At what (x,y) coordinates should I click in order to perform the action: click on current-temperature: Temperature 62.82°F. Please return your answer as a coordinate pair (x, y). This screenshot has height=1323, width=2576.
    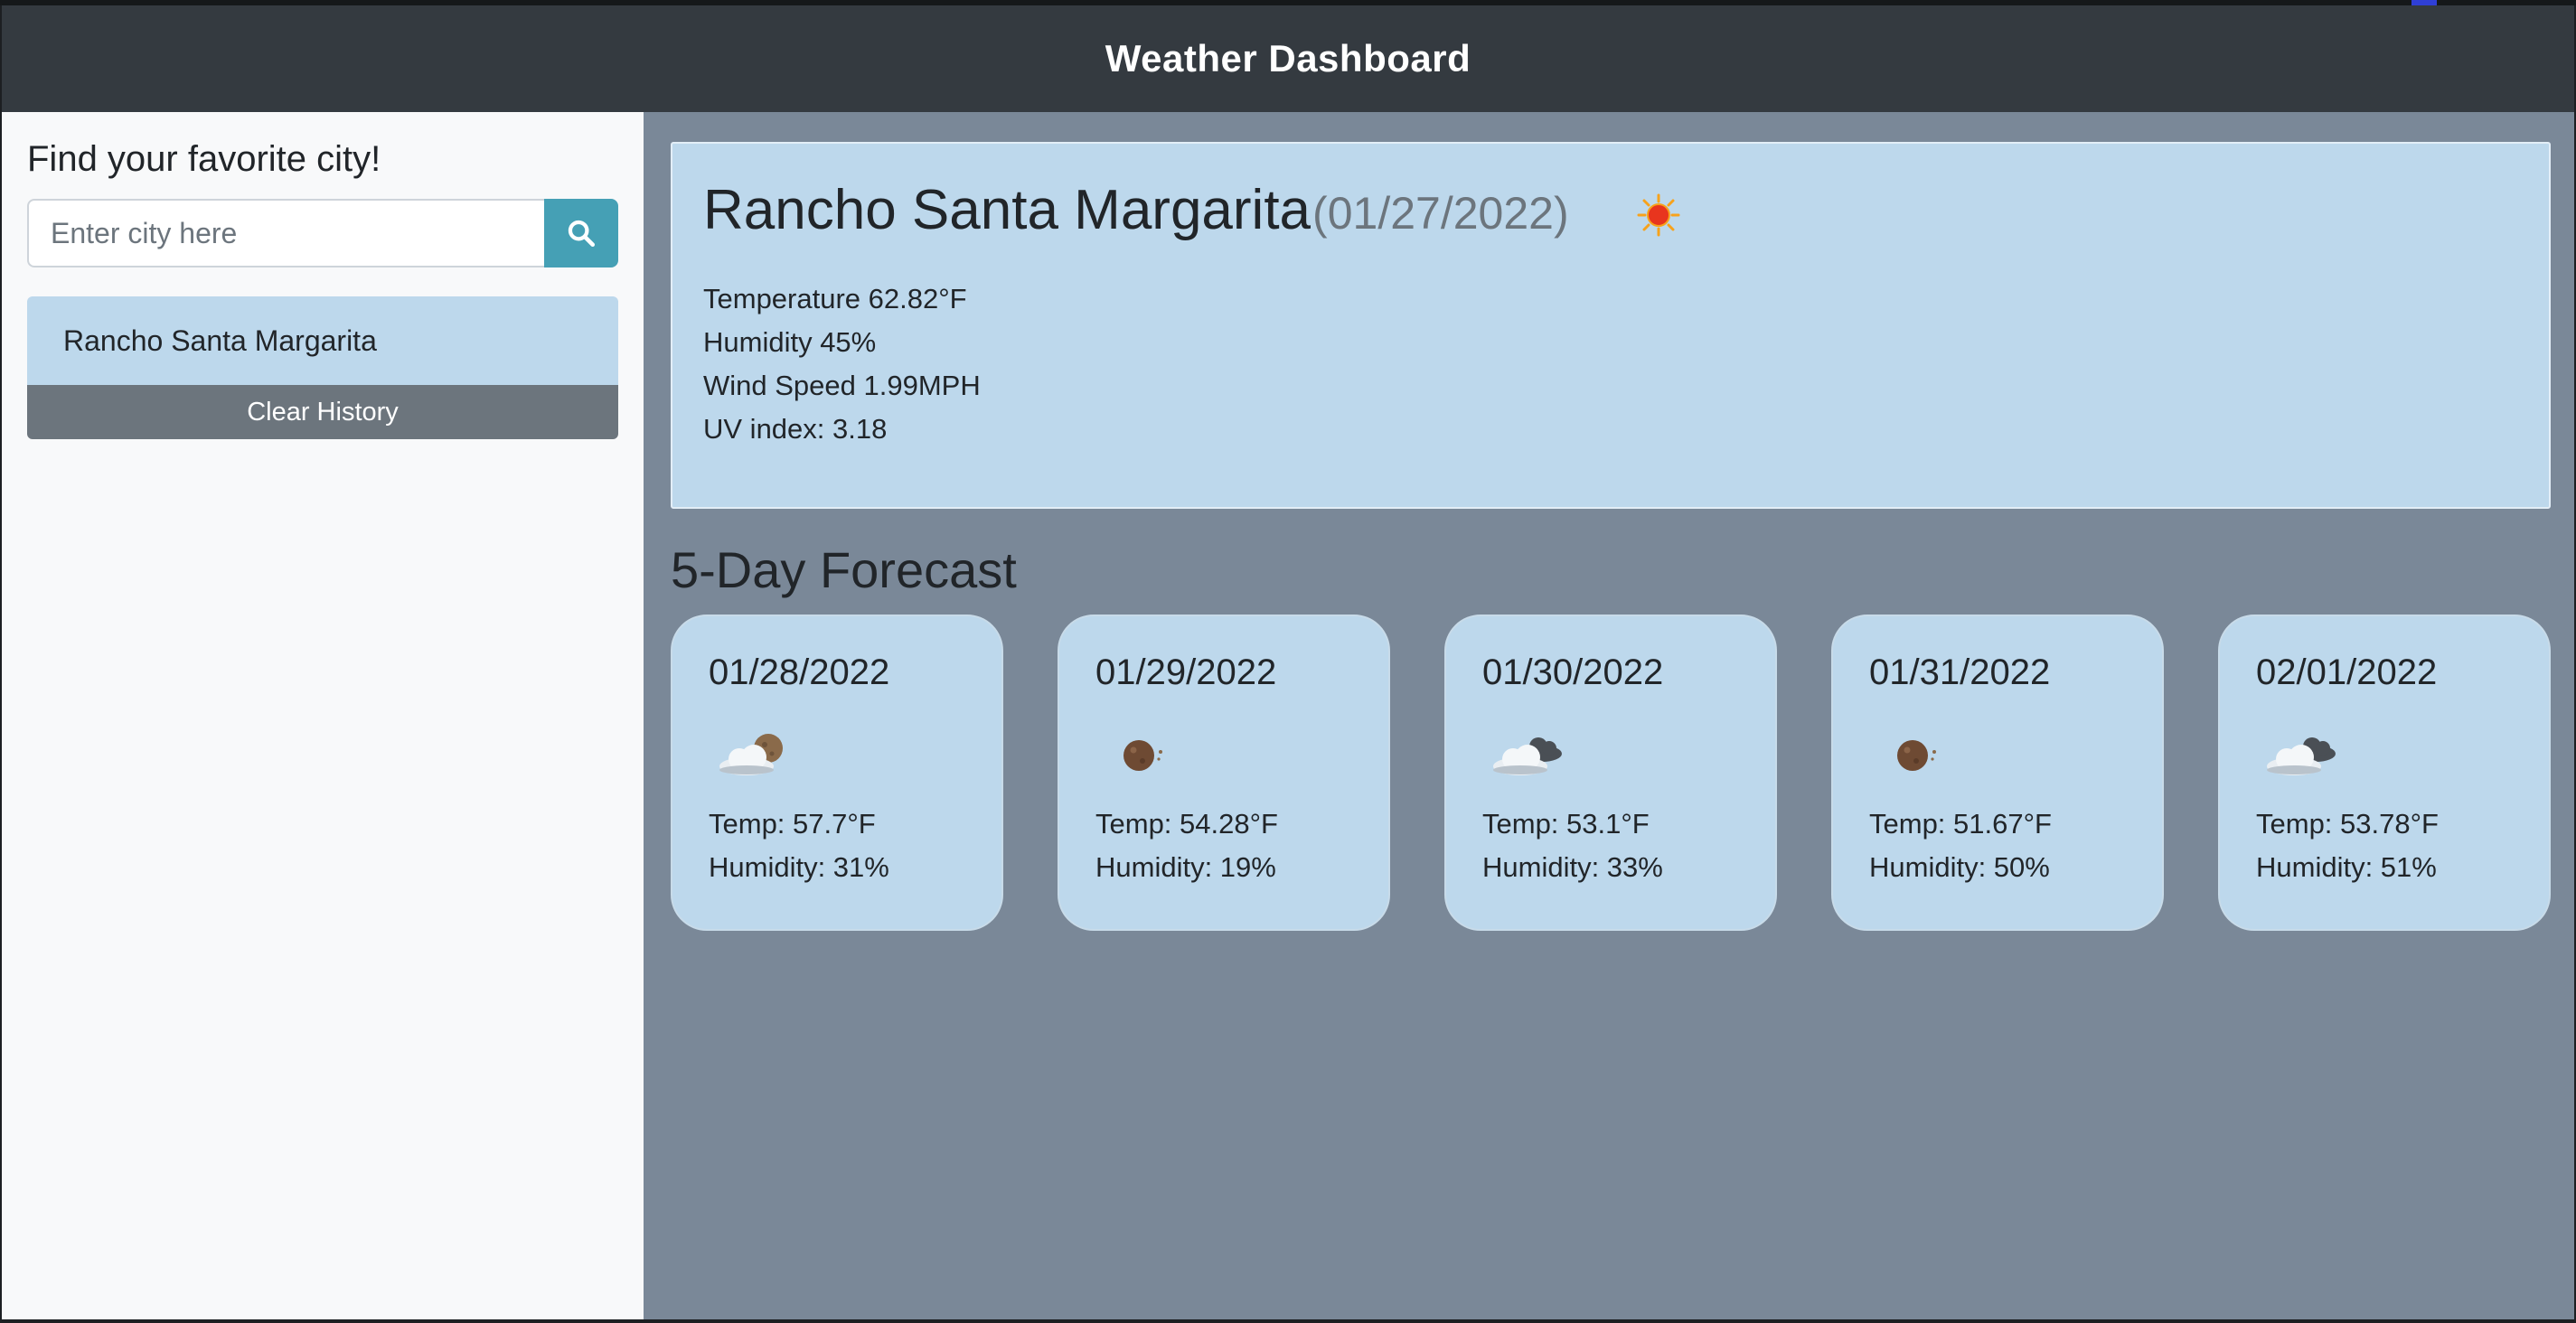
    Looking at the image, I should click on (835, 298).